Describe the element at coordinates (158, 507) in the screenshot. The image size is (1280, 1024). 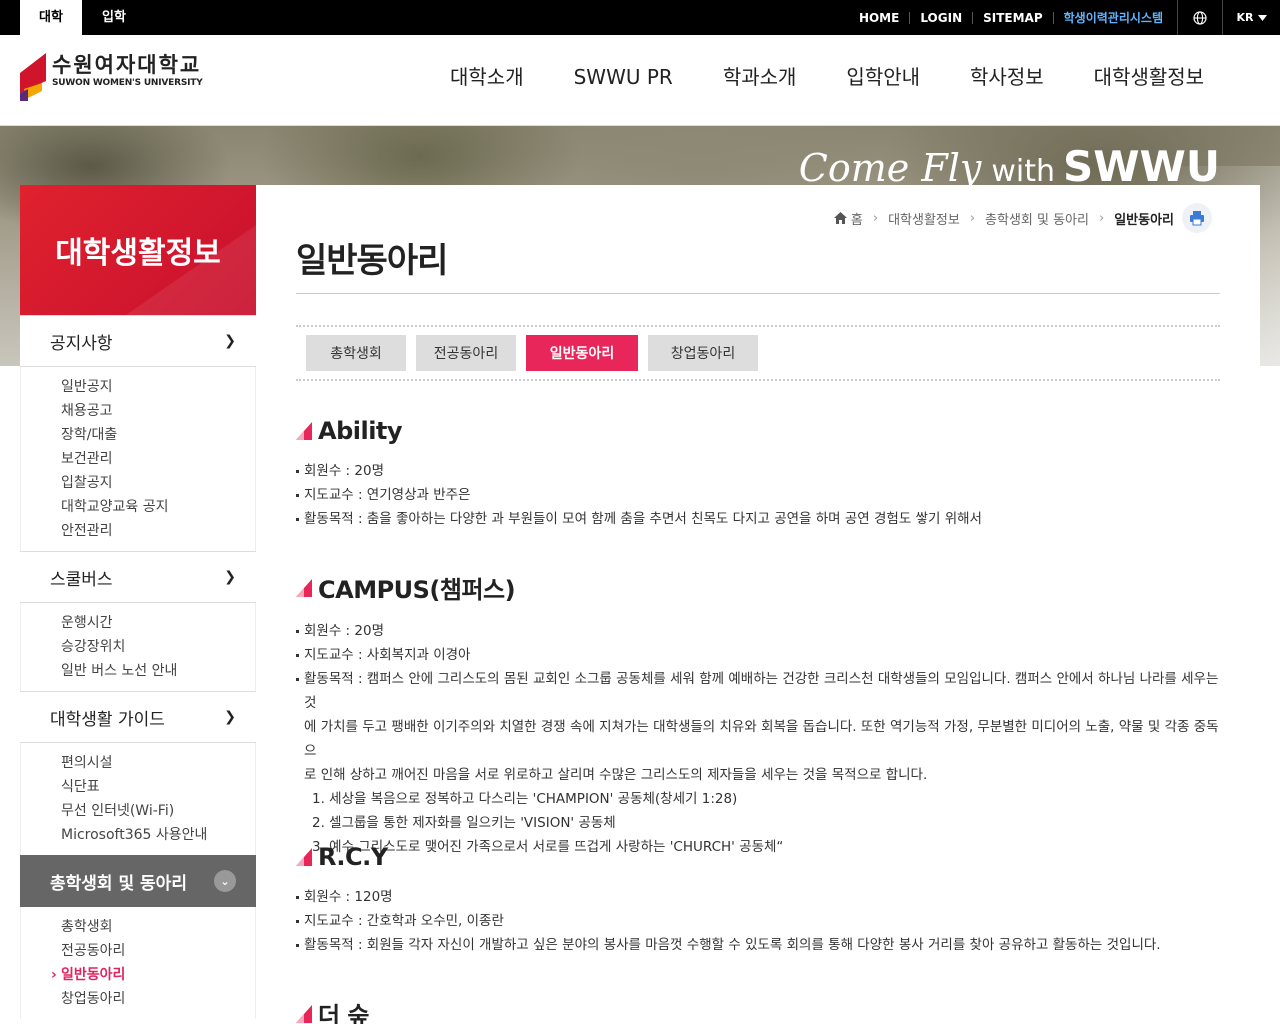
I see `side-nav-subitem: 대학교양교육 공지` at that location.